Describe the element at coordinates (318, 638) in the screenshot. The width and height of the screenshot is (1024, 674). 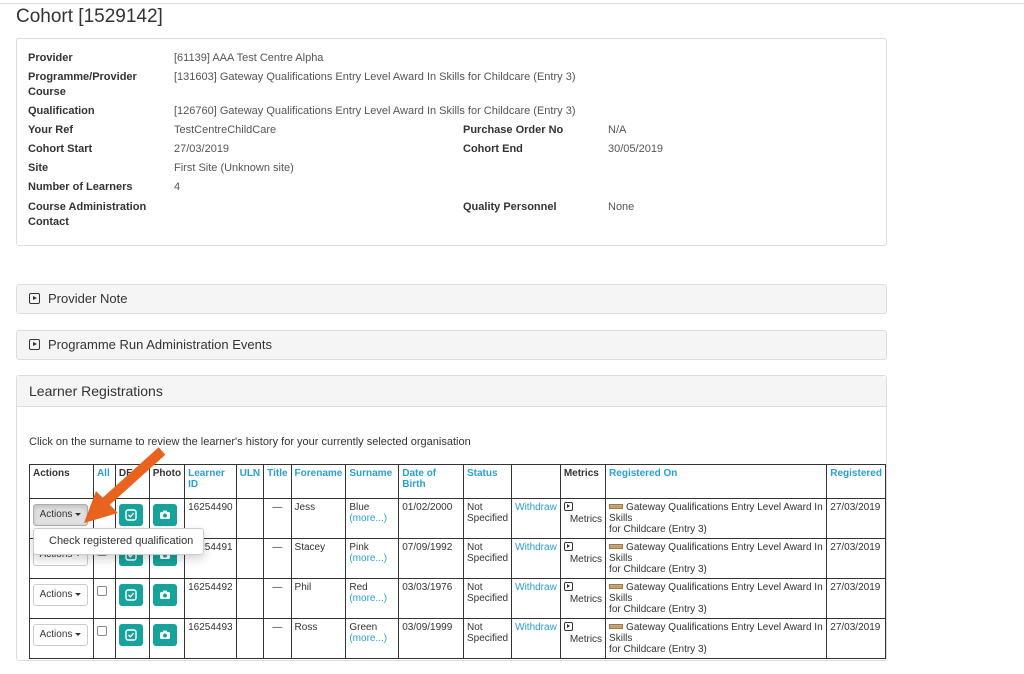
I see `forename: Ross` at that location.